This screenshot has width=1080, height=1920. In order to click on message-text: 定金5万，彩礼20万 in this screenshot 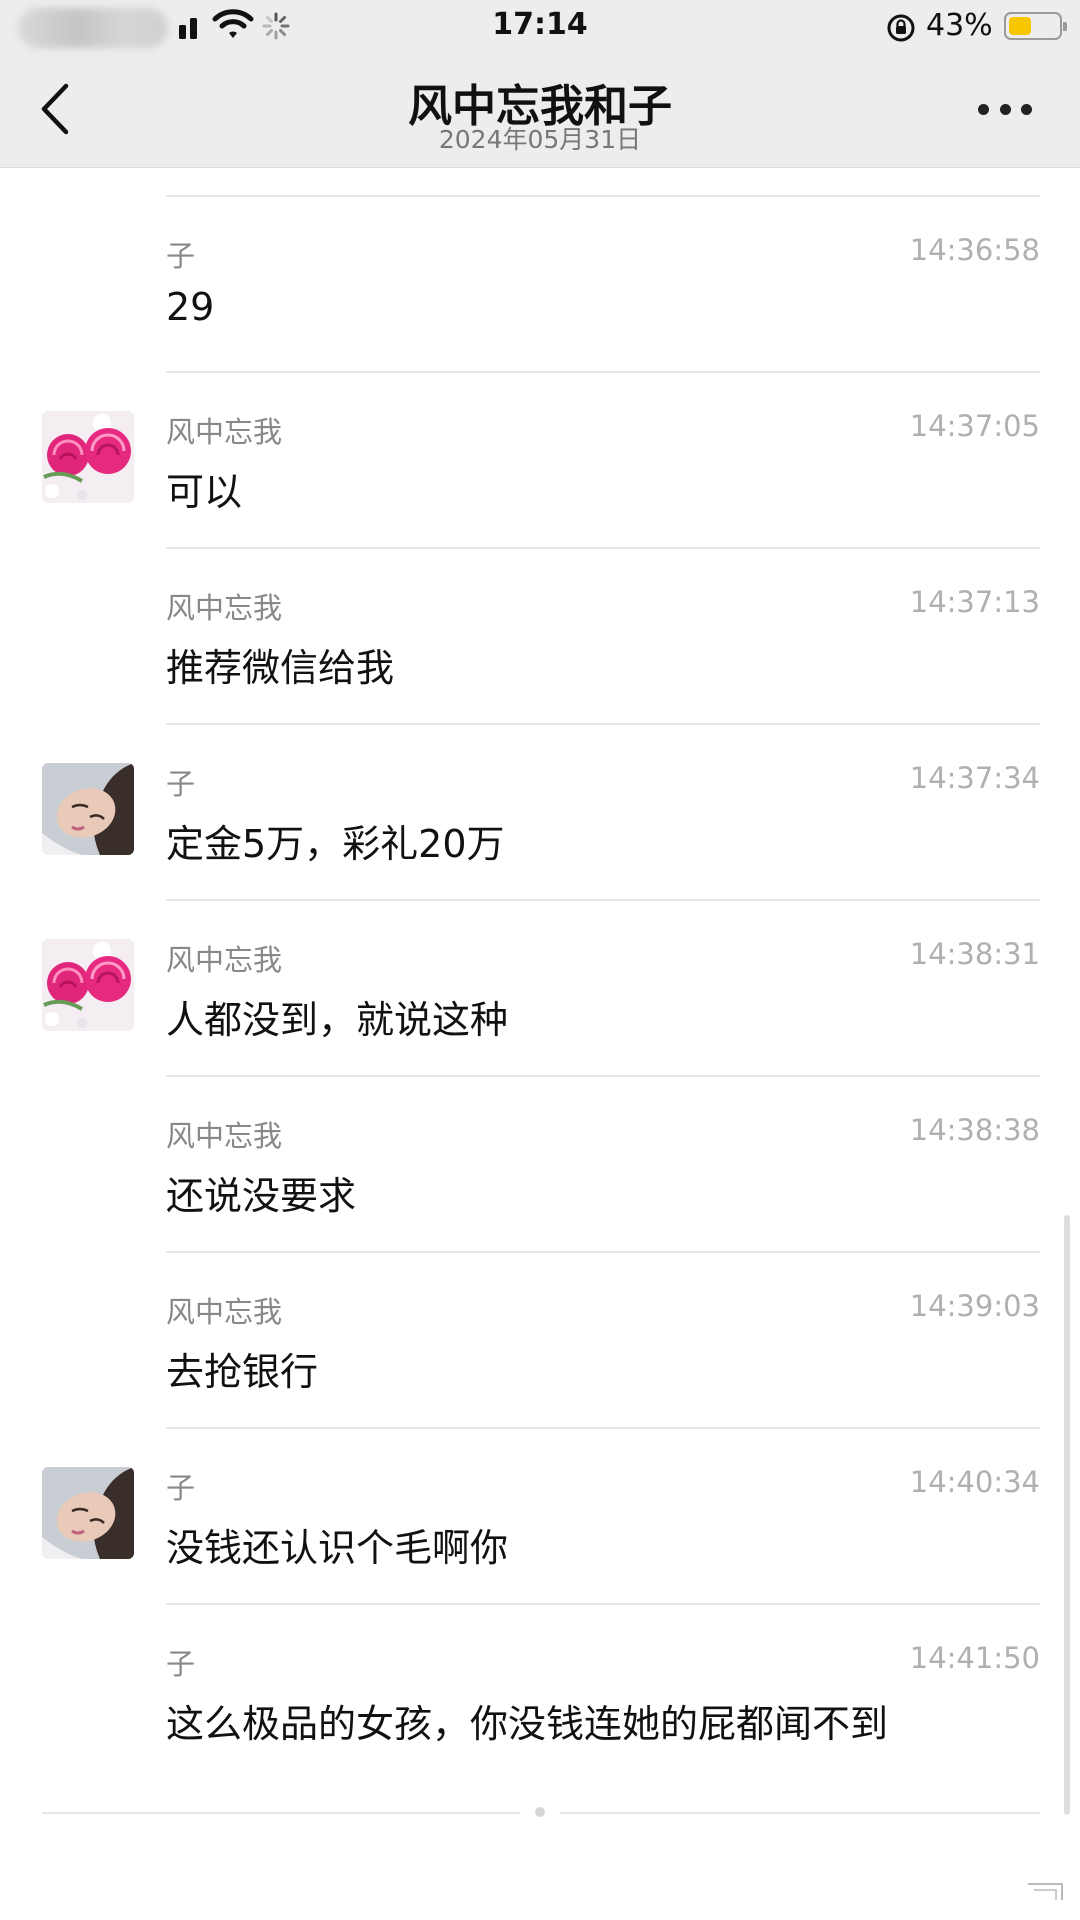, I will do `click(335, 844)`.